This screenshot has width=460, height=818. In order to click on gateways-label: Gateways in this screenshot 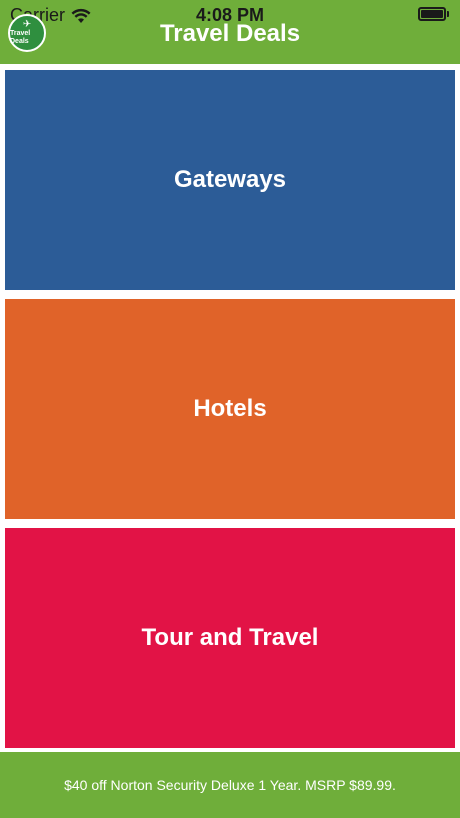, I will do `click(230, 179)`.